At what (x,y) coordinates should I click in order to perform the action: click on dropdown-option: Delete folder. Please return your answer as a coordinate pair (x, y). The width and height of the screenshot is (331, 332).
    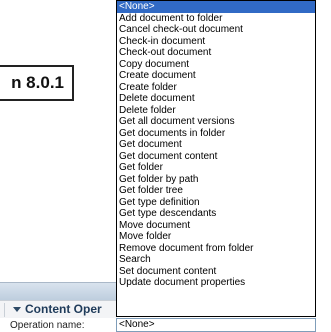
    Looking at the image, I should click on (216, 111).